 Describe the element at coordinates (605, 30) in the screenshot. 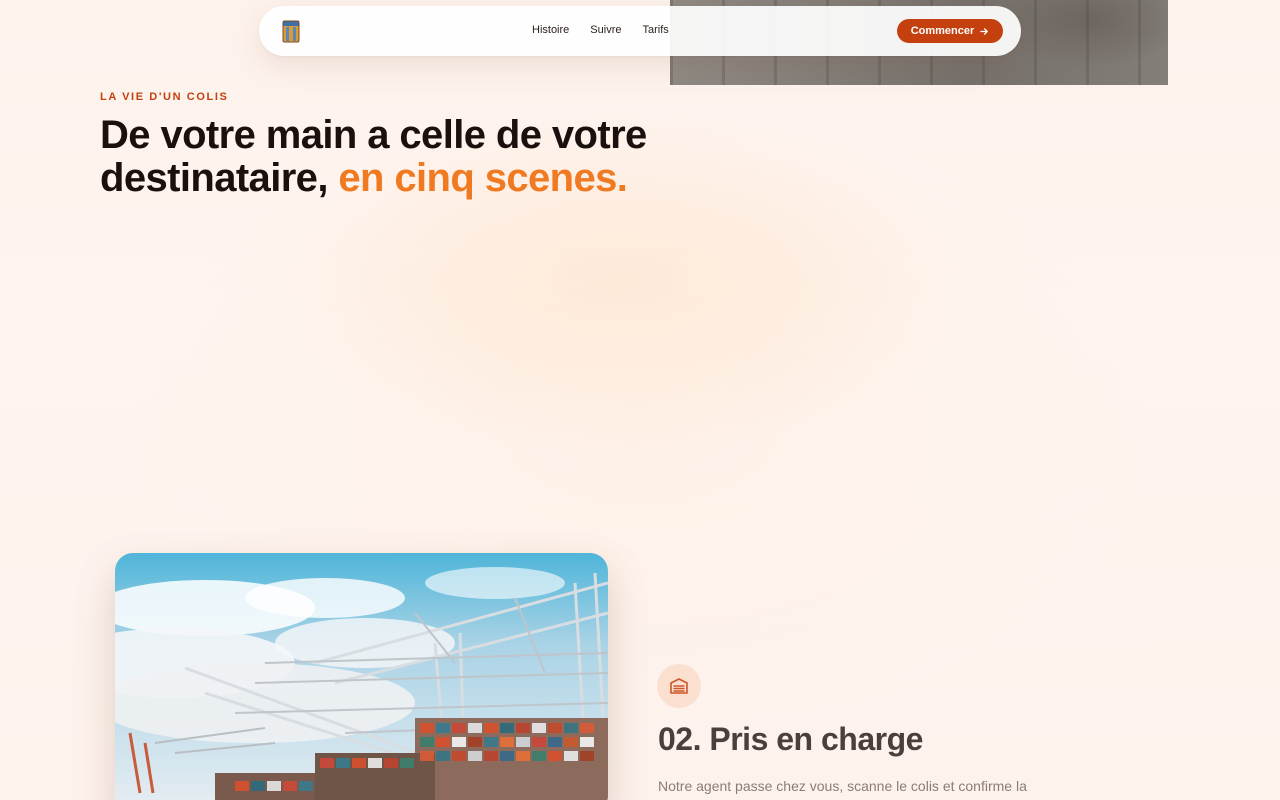

I see `nav-link-suivre: Suivre` at that location.